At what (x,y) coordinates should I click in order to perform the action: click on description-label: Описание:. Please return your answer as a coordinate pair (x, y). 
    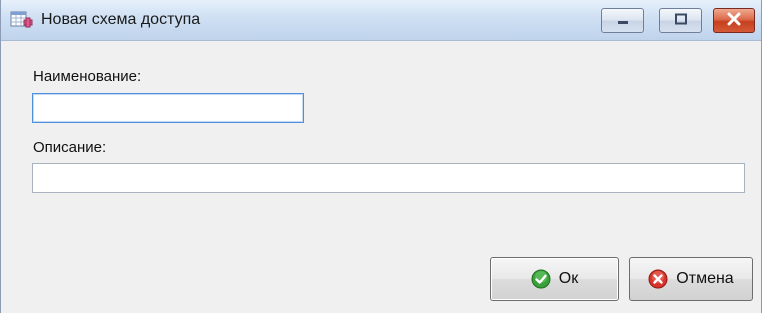
    Looking at the image, I should click on (70, 147).